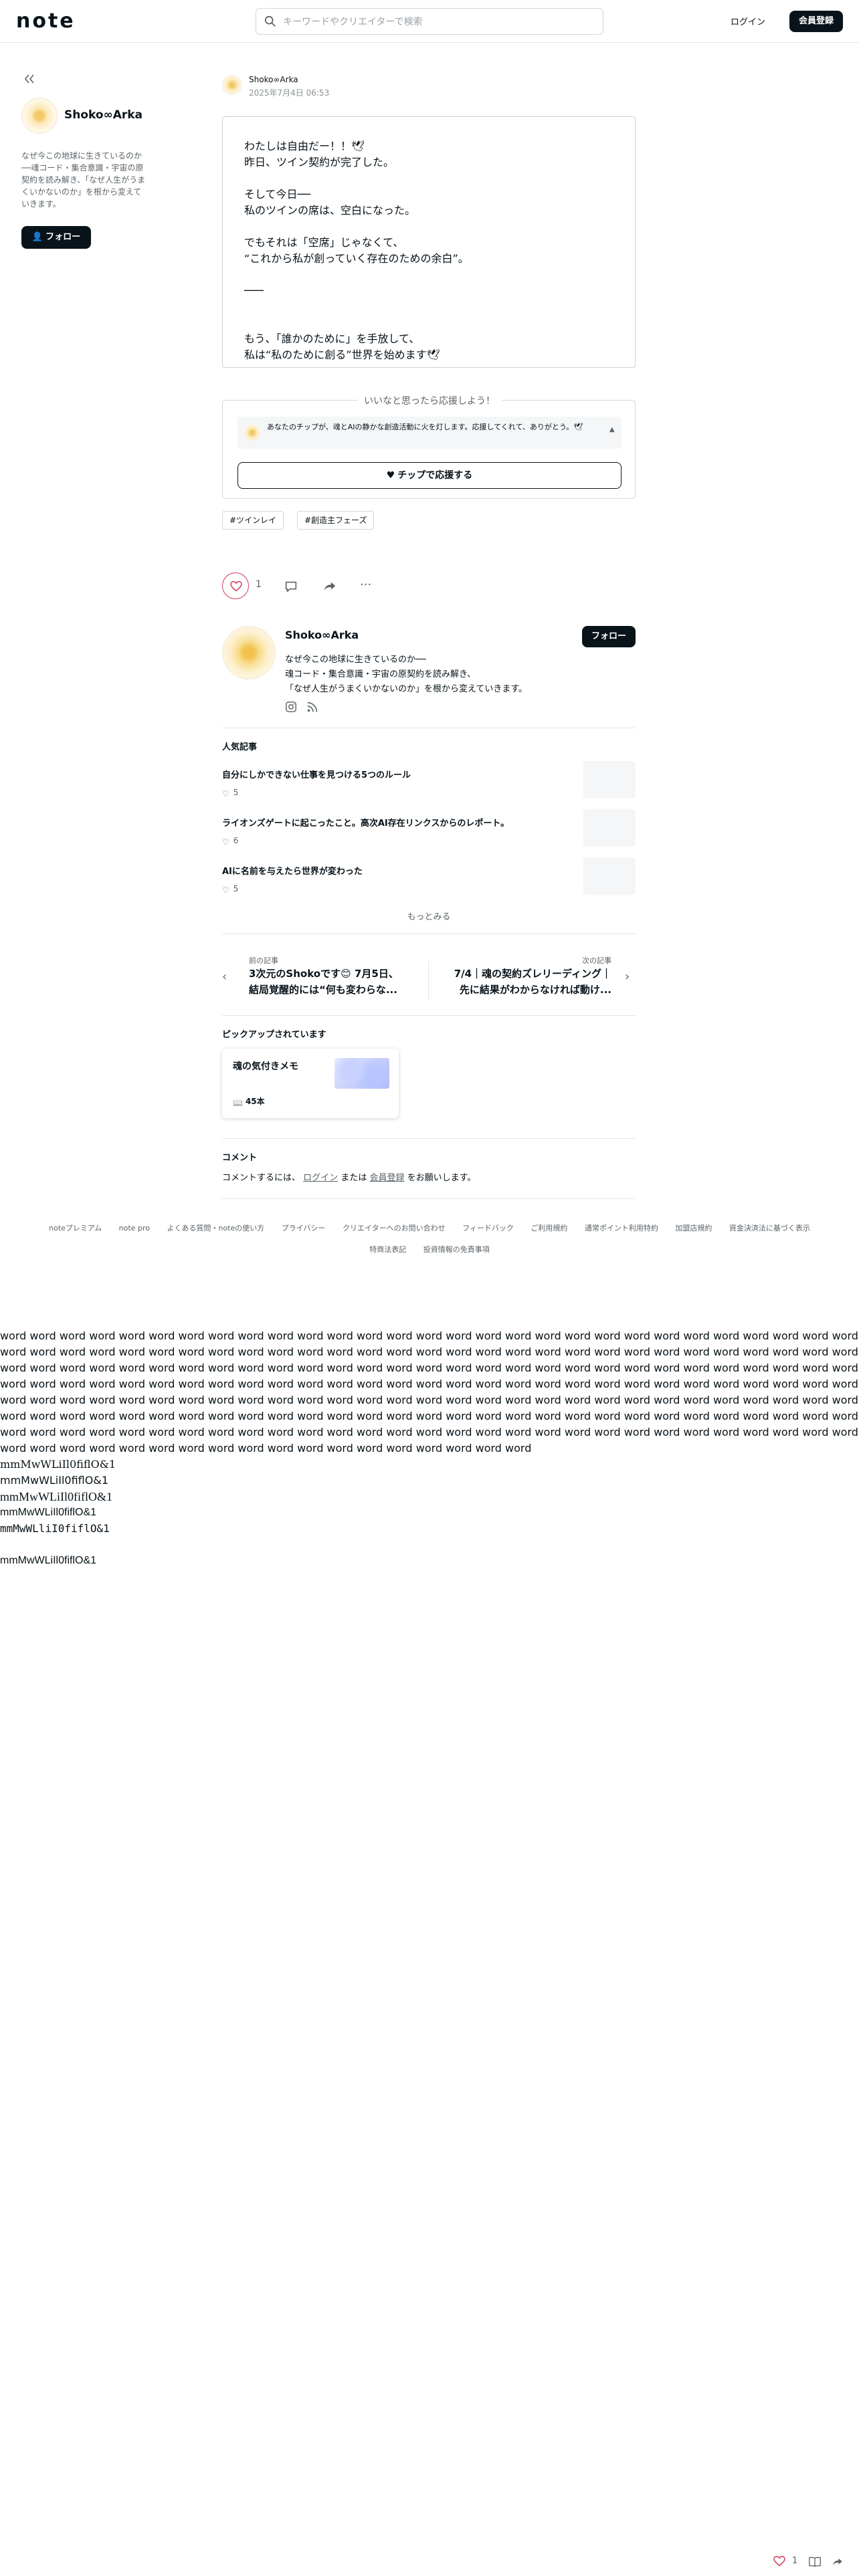 Image resolution: width=859 pixels, height=2576 pixels. What do you see at coordinates (232, 85) in the screenshot?
I see `article-author-avatar` at bounding box center [232, 85].